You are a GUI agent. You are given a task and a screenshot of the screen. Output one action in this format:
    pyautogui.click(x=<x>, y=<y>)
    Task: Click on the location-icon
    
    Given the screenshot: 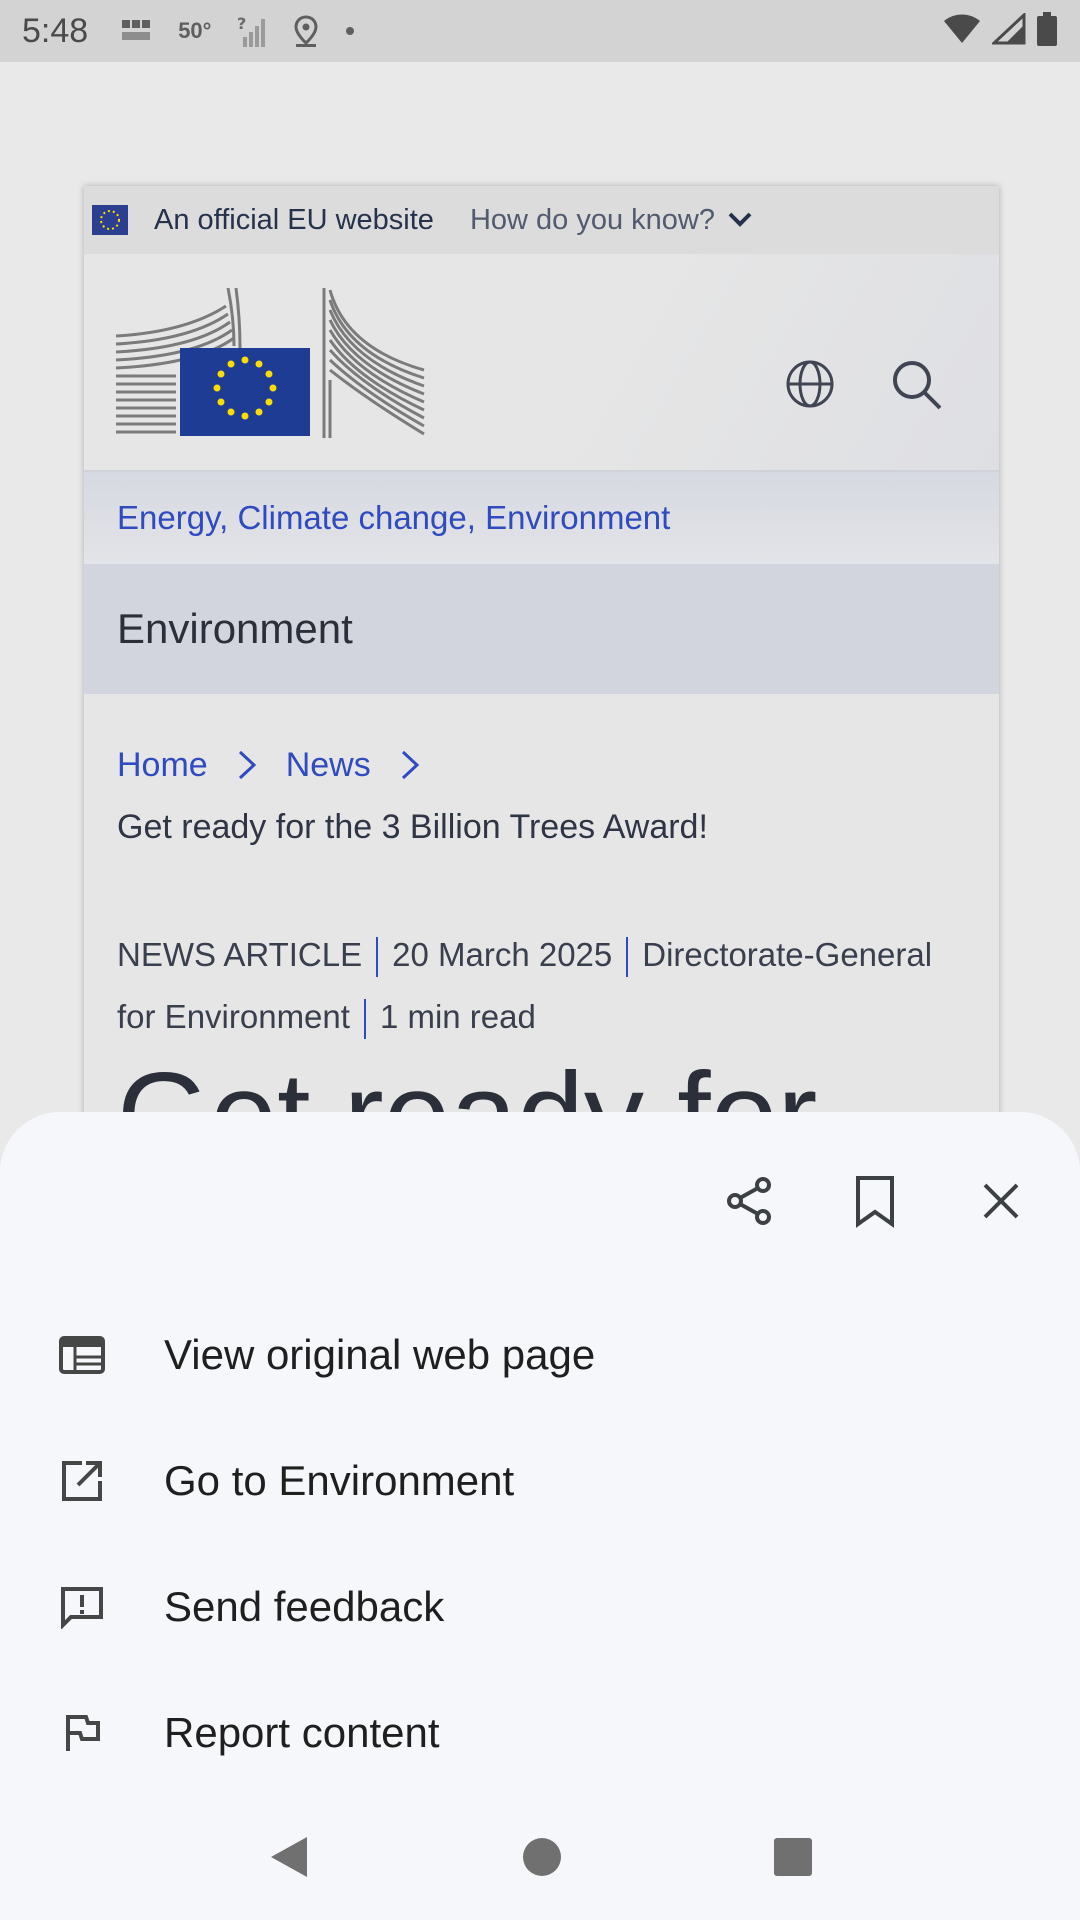 What is the action you would take?
    pyautogui.click(x=306, y=31)
    